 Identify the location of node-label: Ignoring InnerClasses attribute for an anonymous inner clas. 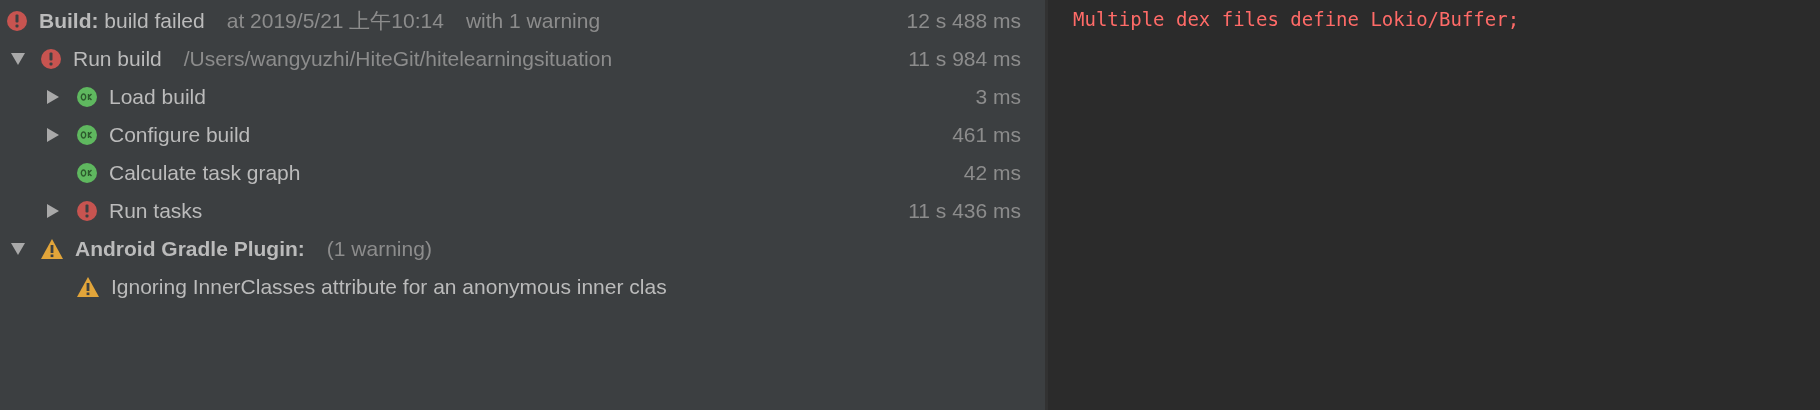
(389, 287).